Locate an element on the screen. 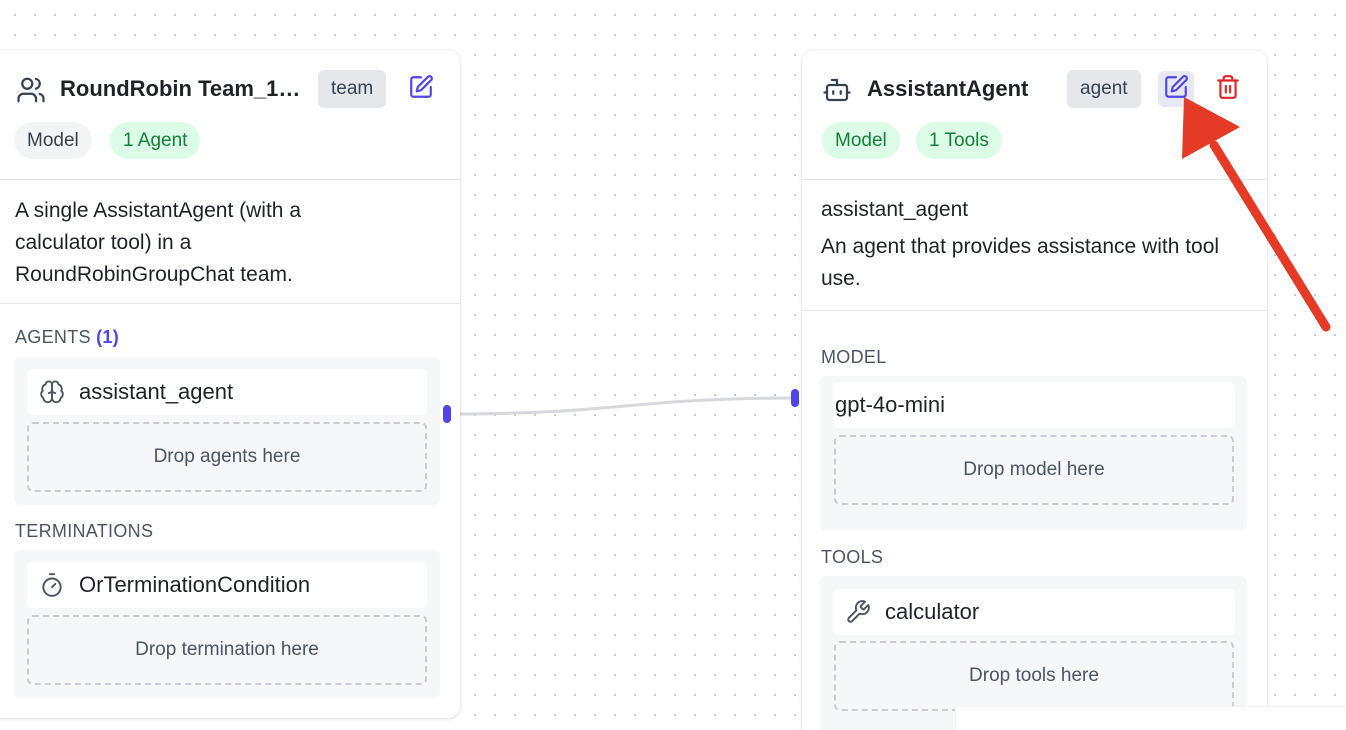 This screenshot has width=1346, height=730. agents-section: assistant_agent Drop agents here is located at coordinates (227, 431).